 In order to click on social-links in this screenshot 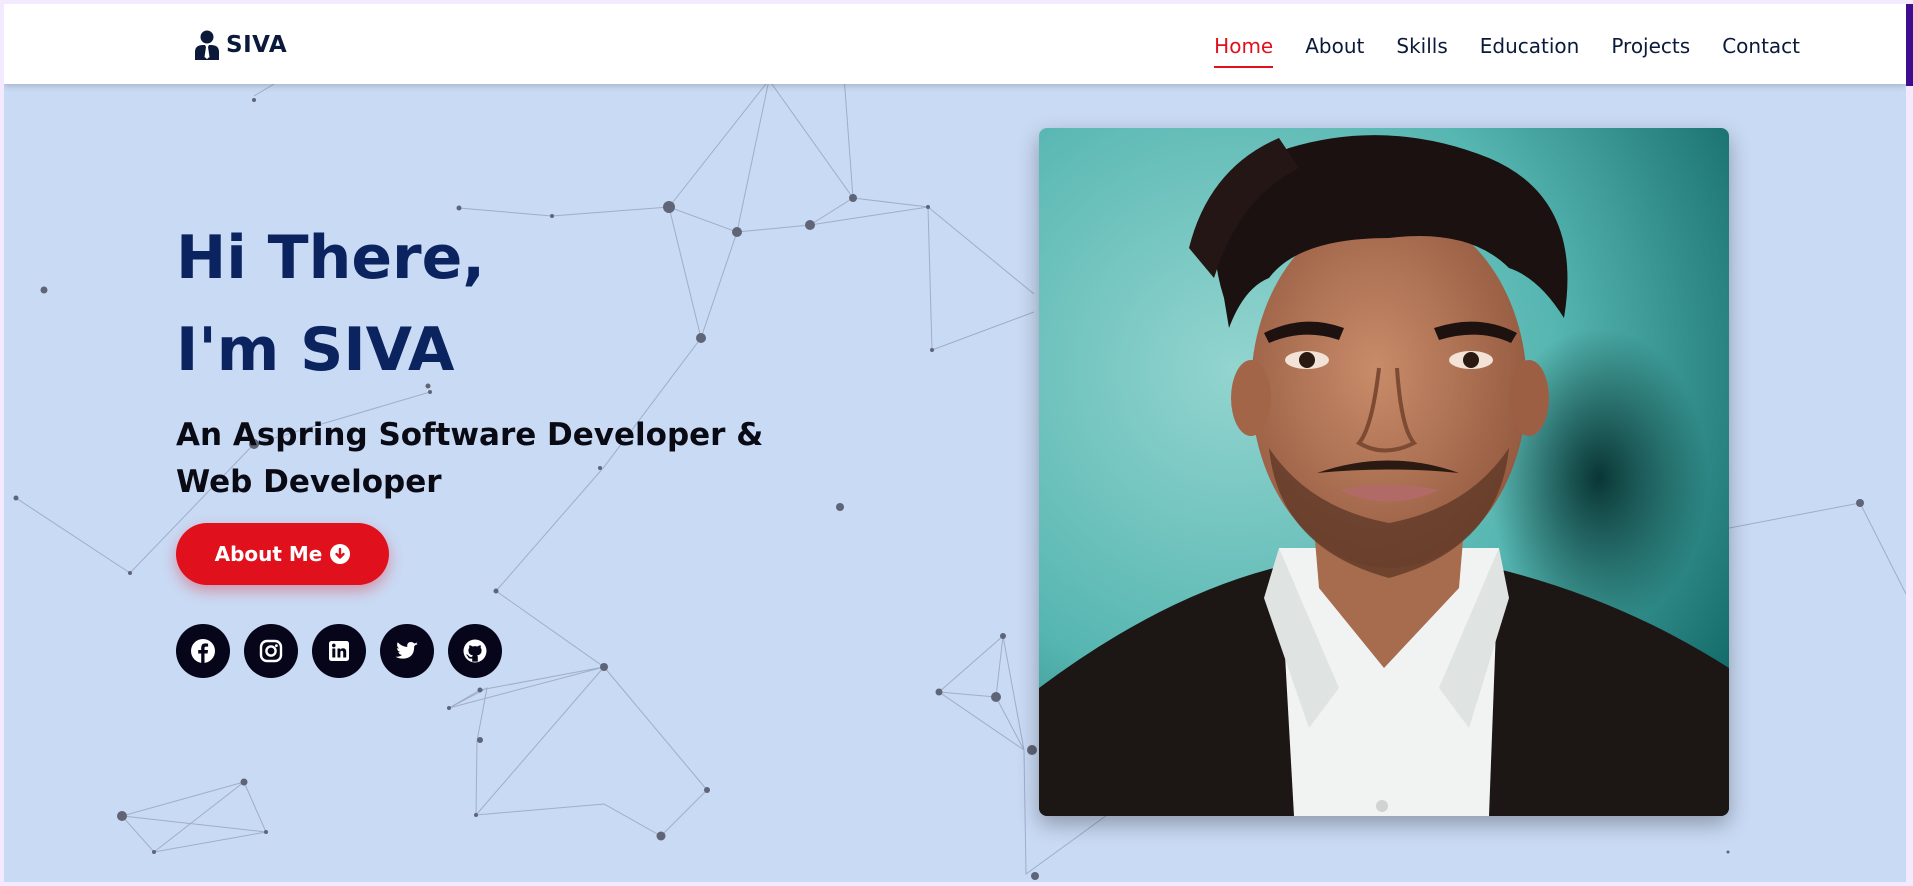, I will do `click(339, 651)`.